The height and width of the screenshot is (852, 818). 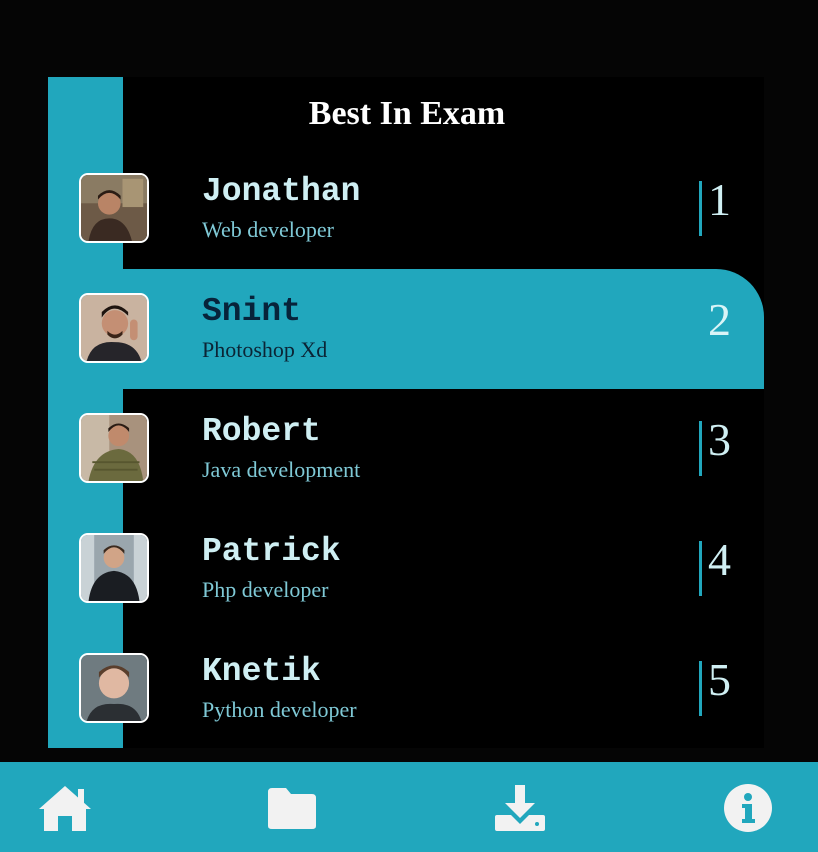 I want to click on bottom-navbar, so click(x=409, y=807).